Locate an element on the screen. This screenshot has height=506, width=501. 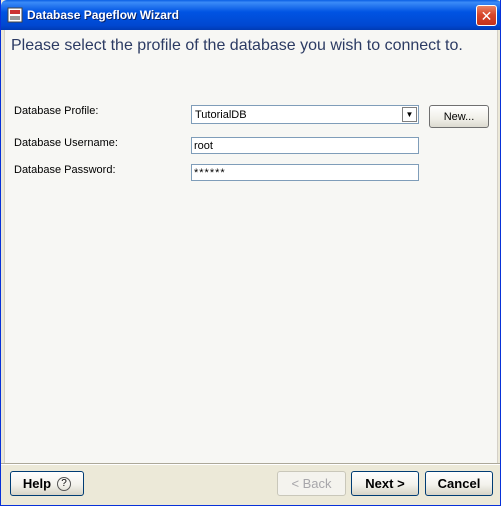
footer-divider is located at coordinates (250, 464).